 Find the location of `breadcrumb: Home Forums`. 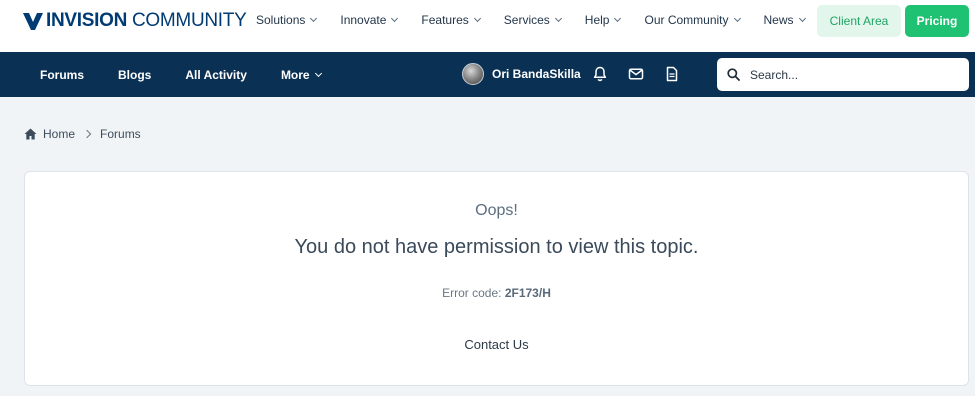

breadcrumb: Home Forums is located at coordinates (82, 134).